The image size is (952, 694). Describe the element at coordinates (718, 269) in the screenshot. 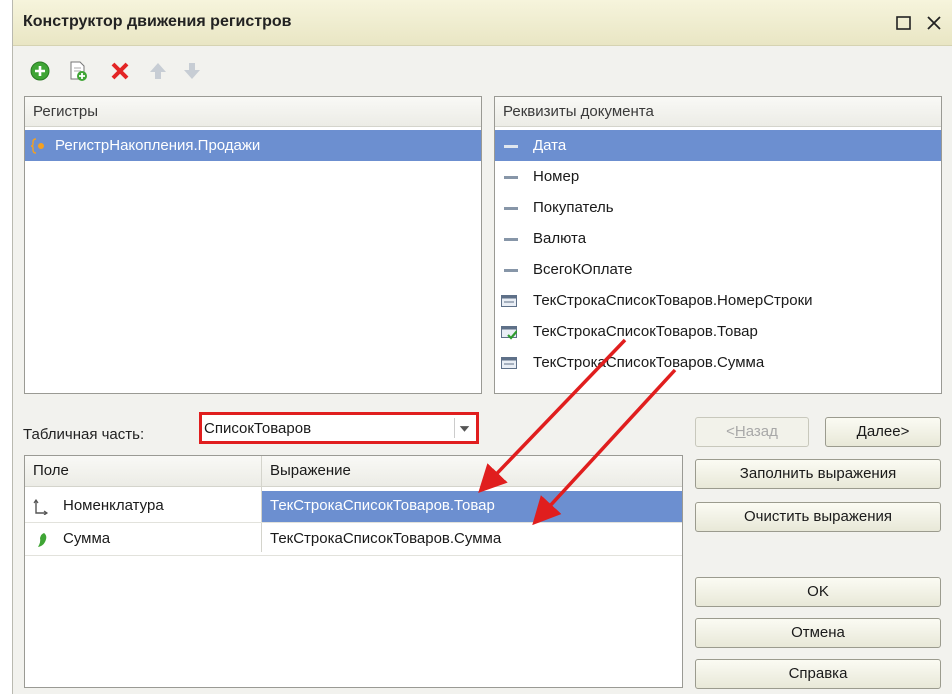

I see `attribute-item-total: ВсегоКОплате` at that location.